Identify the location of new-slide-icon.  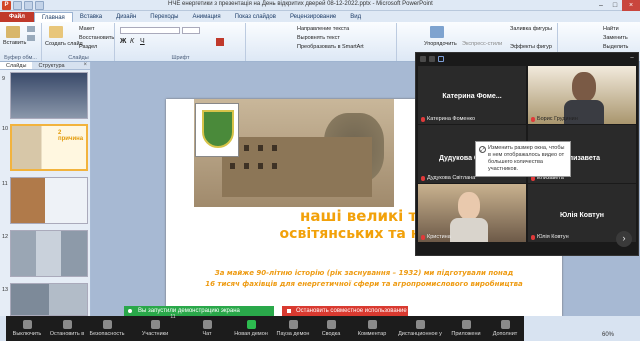
(56, 32).